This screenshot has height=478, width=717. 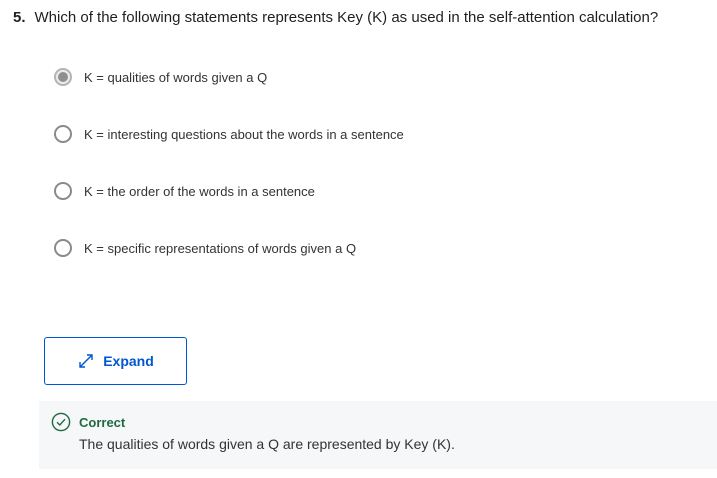 What do you see at coordinates (102, 422) in the screenshot?
I see `feedback-status: Correct` at bounding box center [102, 422].